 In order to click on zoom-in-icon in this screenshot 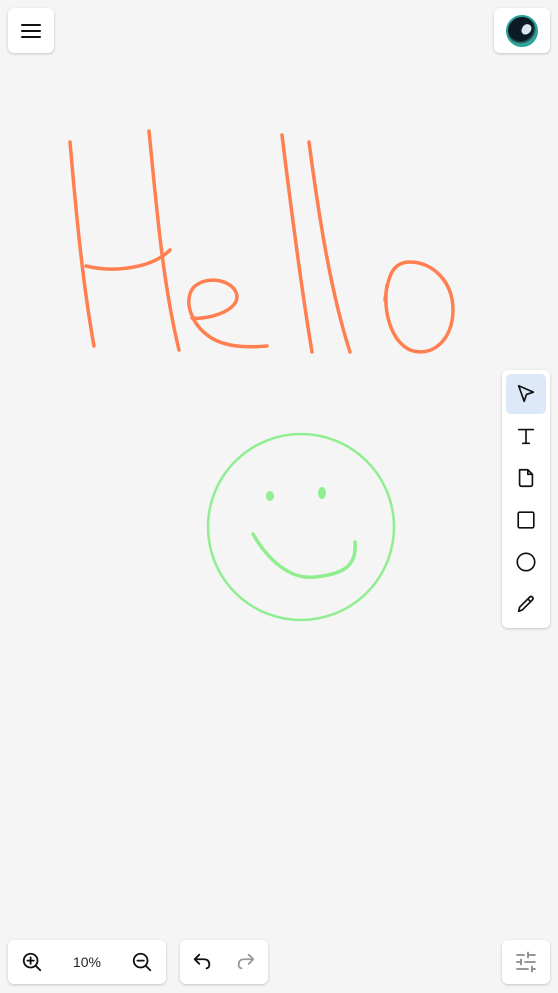, I will do `click(32, 962)`.